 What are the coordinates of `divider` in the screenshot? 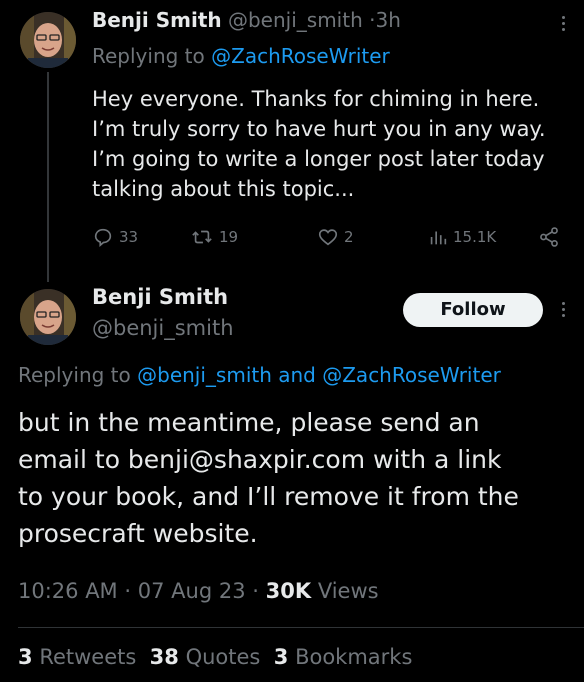 It's located at (301, 627).